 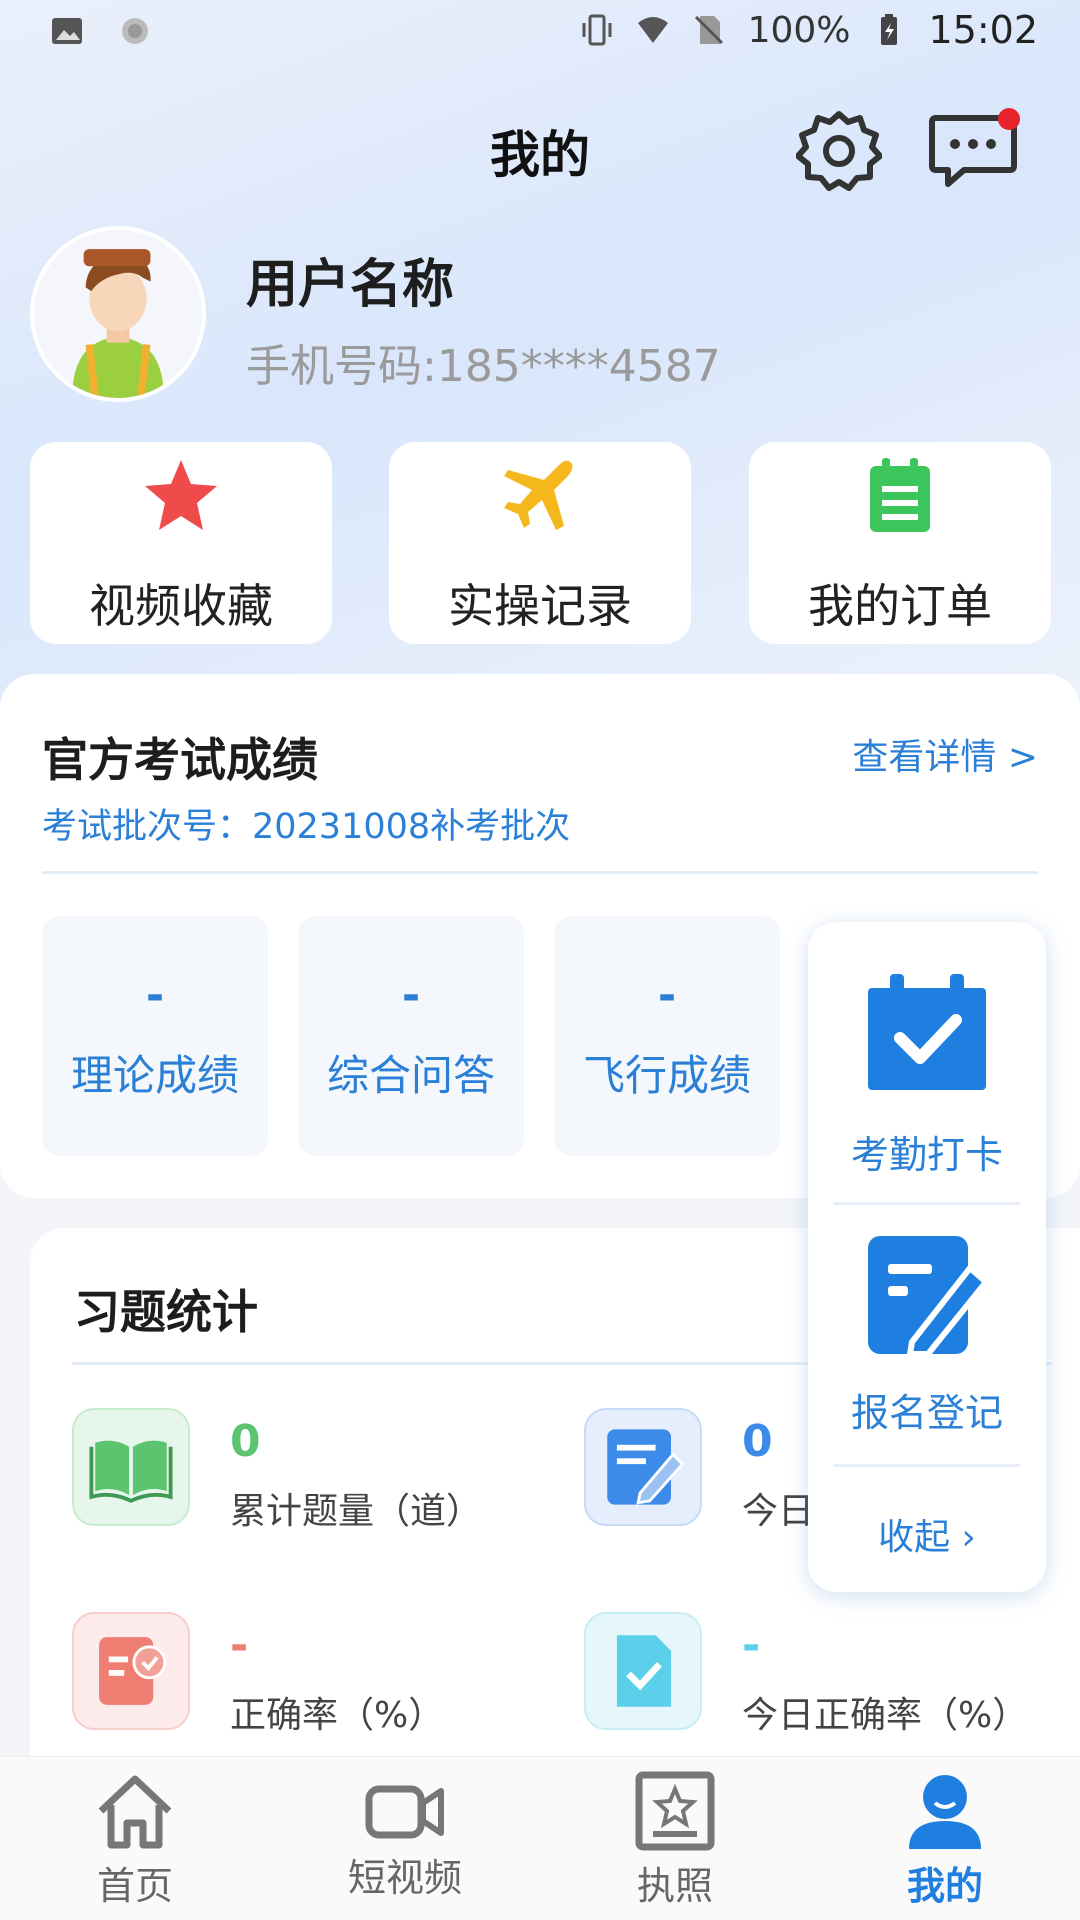 What do you see at coordinates (926, 1413) in the screenshot?
I see `float-item-label: 报名登记` at bounding box center [926, 1413].